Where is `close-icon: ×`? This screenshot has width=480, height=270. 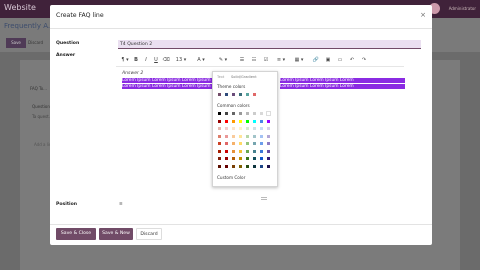 close-icon: × is located at coordinates (423, 15).